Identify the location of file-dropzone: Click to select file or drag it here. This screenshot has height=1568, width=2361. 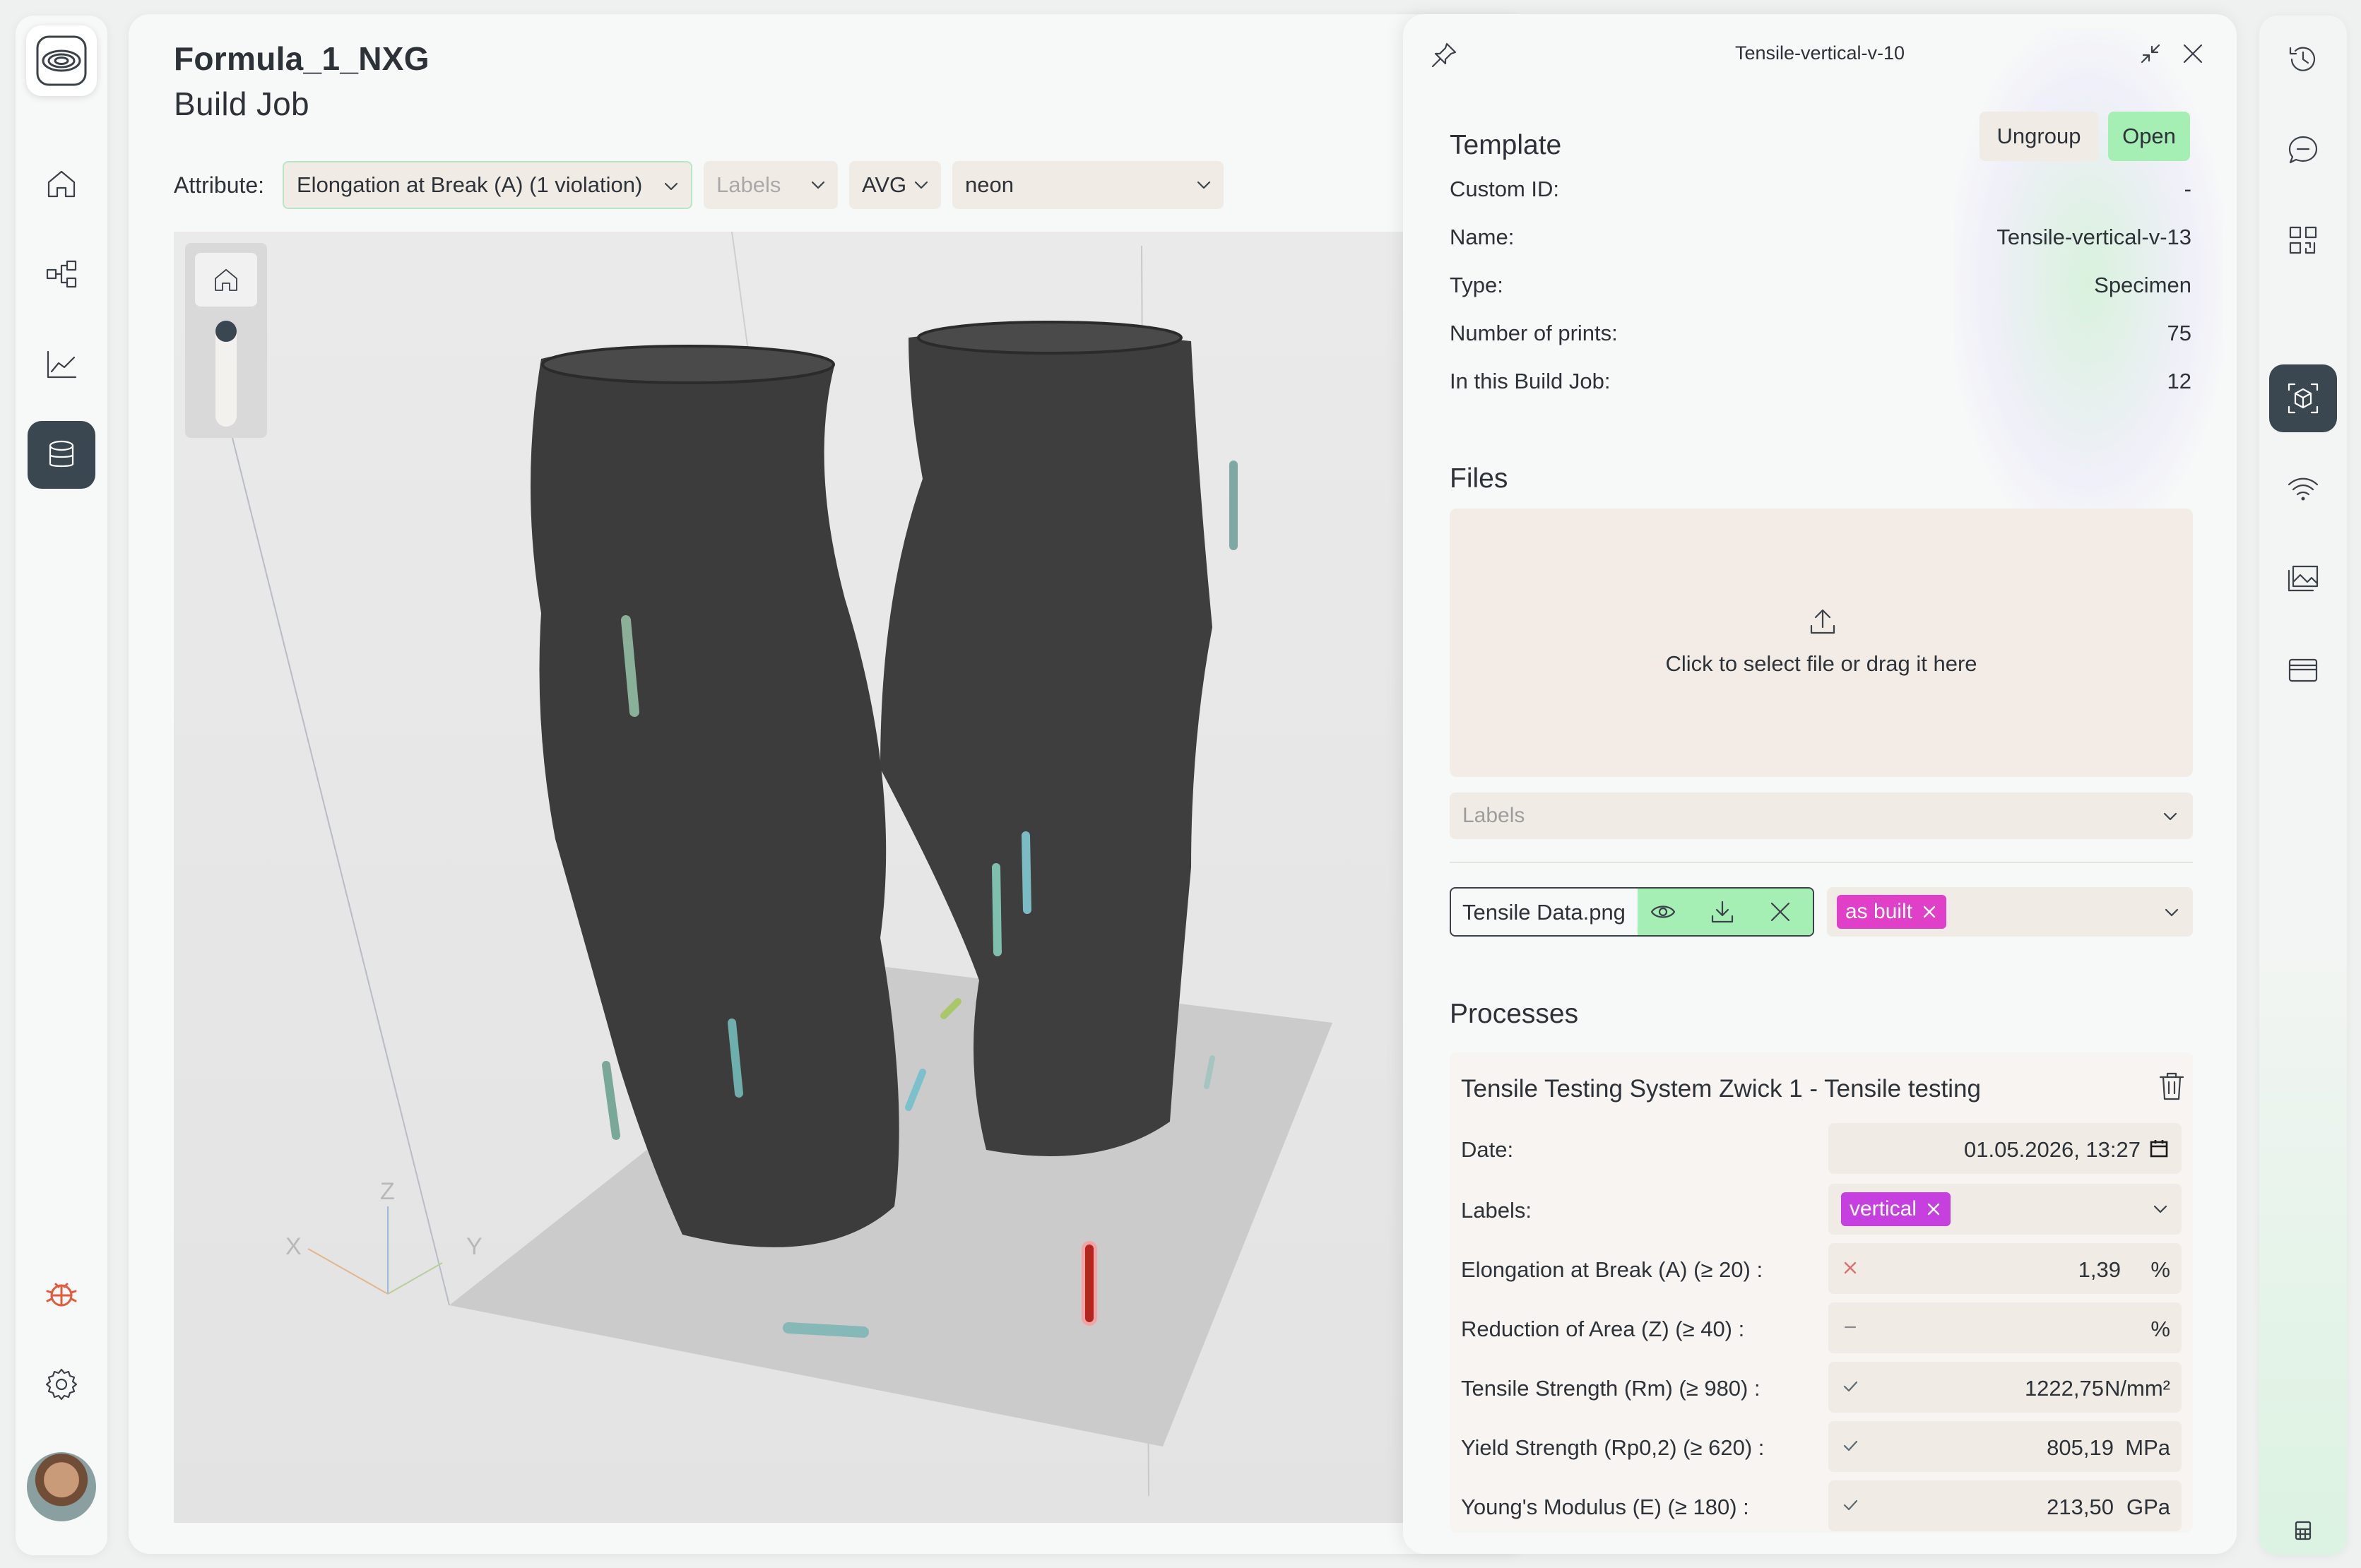
(1821, 643).